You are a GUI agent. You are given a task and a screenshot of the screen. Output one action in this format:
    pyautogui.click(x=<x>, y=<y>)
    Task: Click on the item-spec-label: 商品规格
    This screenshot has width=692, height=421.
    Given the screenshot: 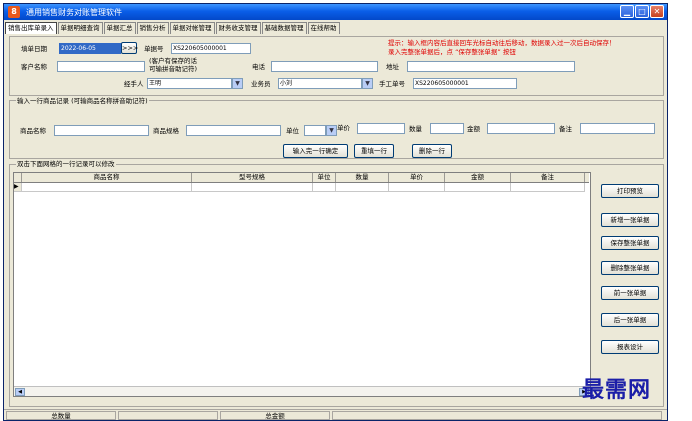 What is the action you would take?
    pyautogui.click(x=166, y=131)
    